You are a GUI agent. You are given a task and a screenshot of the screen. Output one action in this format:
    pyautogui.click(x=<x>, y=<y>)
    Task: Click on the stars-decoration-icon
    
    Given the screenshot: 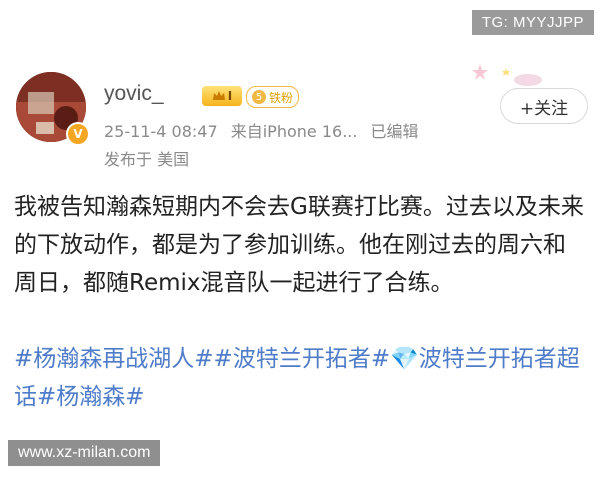 What is the action you would take?
    pyautogui.click(x=507, y=75)
    